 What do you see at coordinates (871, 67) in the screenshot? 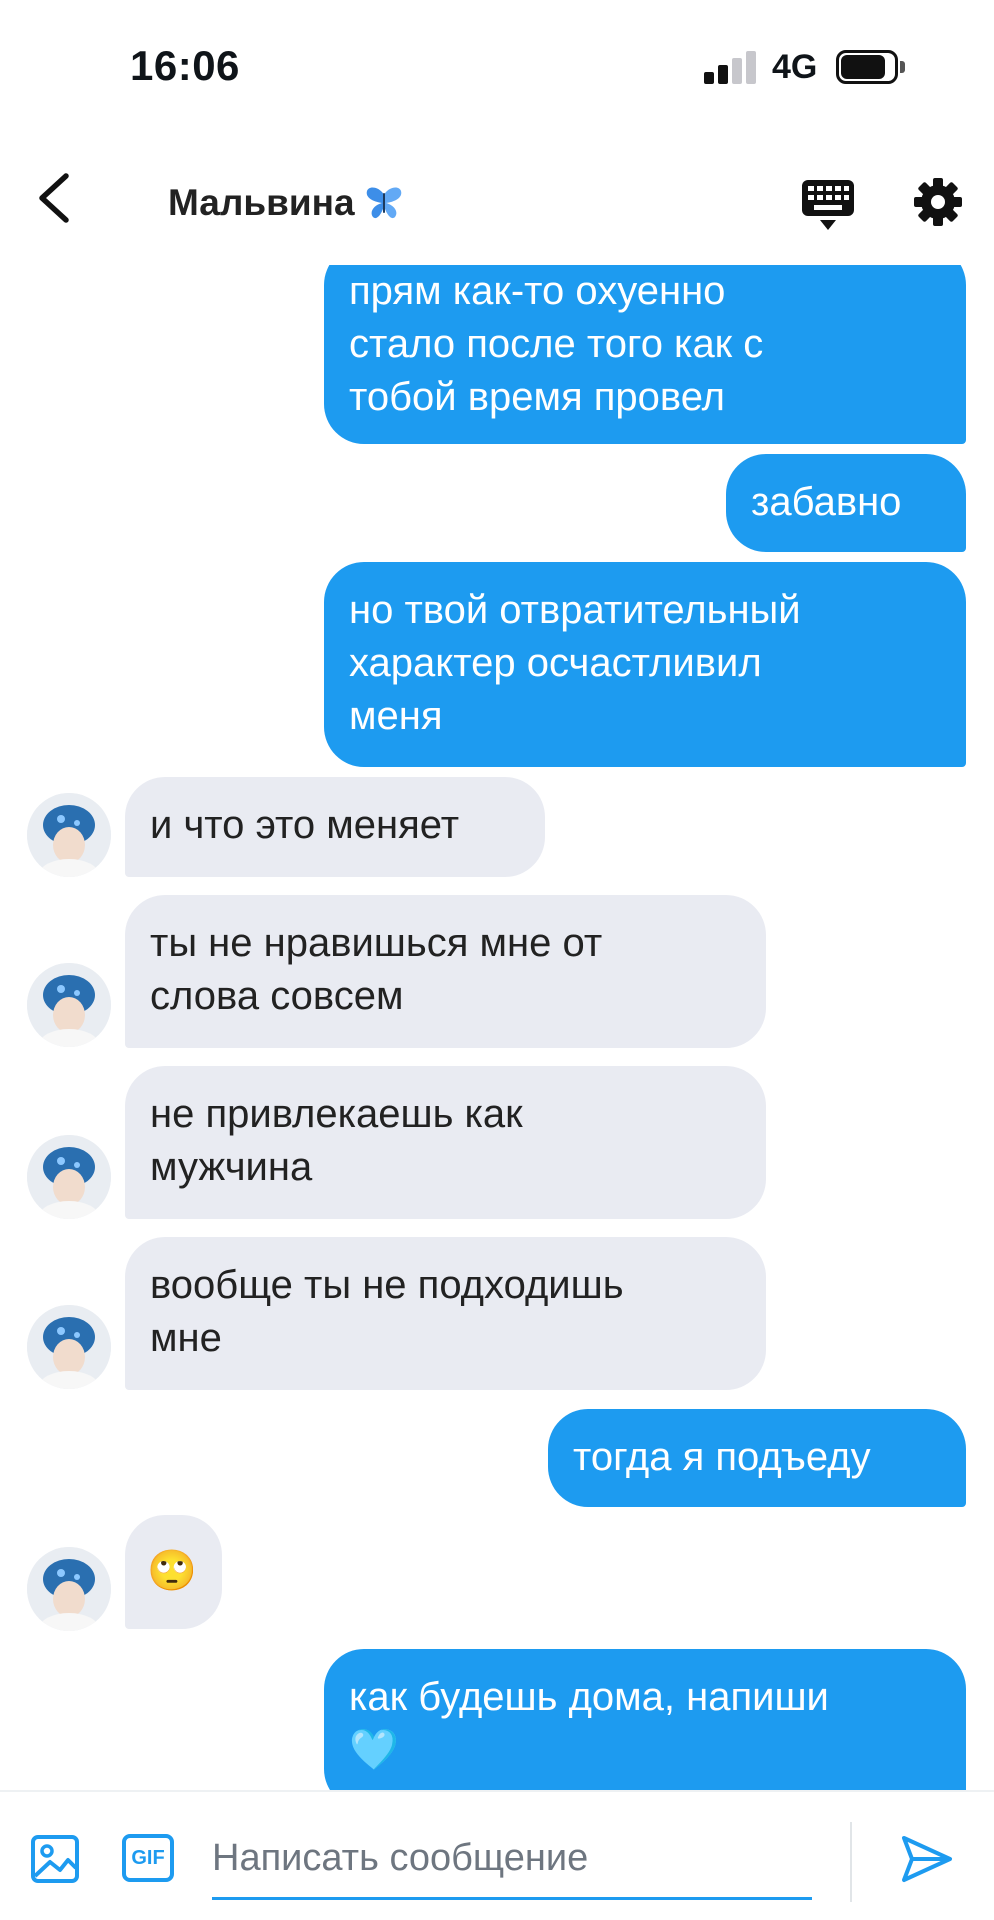
I see `battery-icon` at bounding box center [871, 67].